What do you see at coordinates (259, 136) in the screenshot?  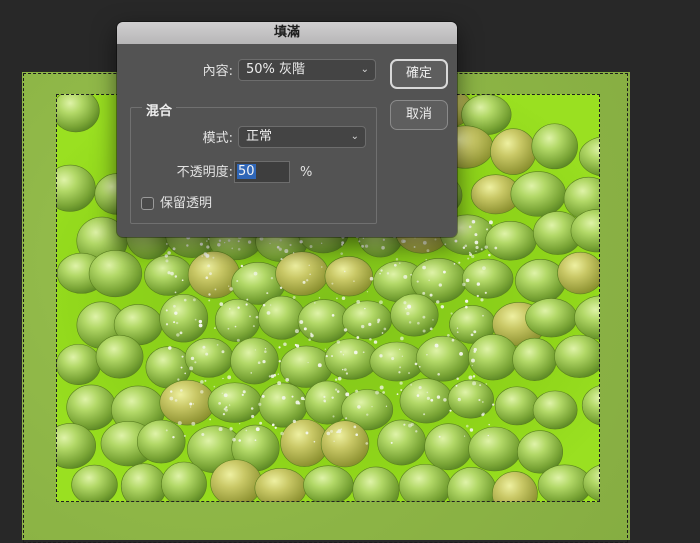 I see `mode-dropdown-value: 正常` at bounding box center [259, 136].